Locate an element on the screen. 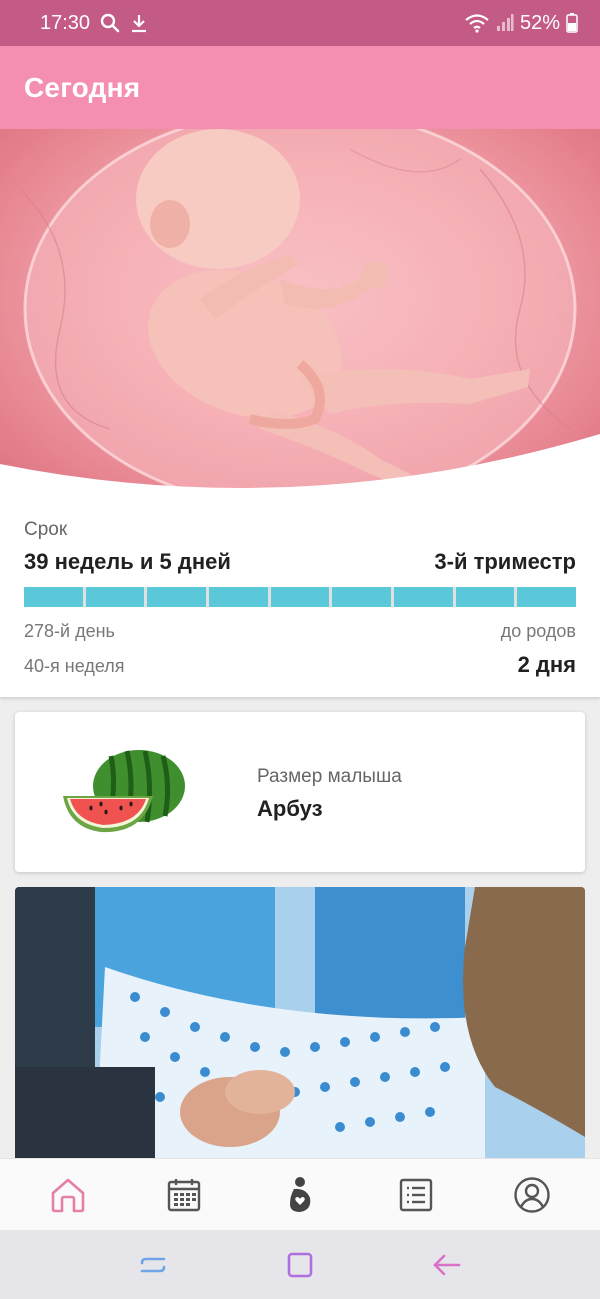  recent-apps-icon is located at coordinates (153, 1264).